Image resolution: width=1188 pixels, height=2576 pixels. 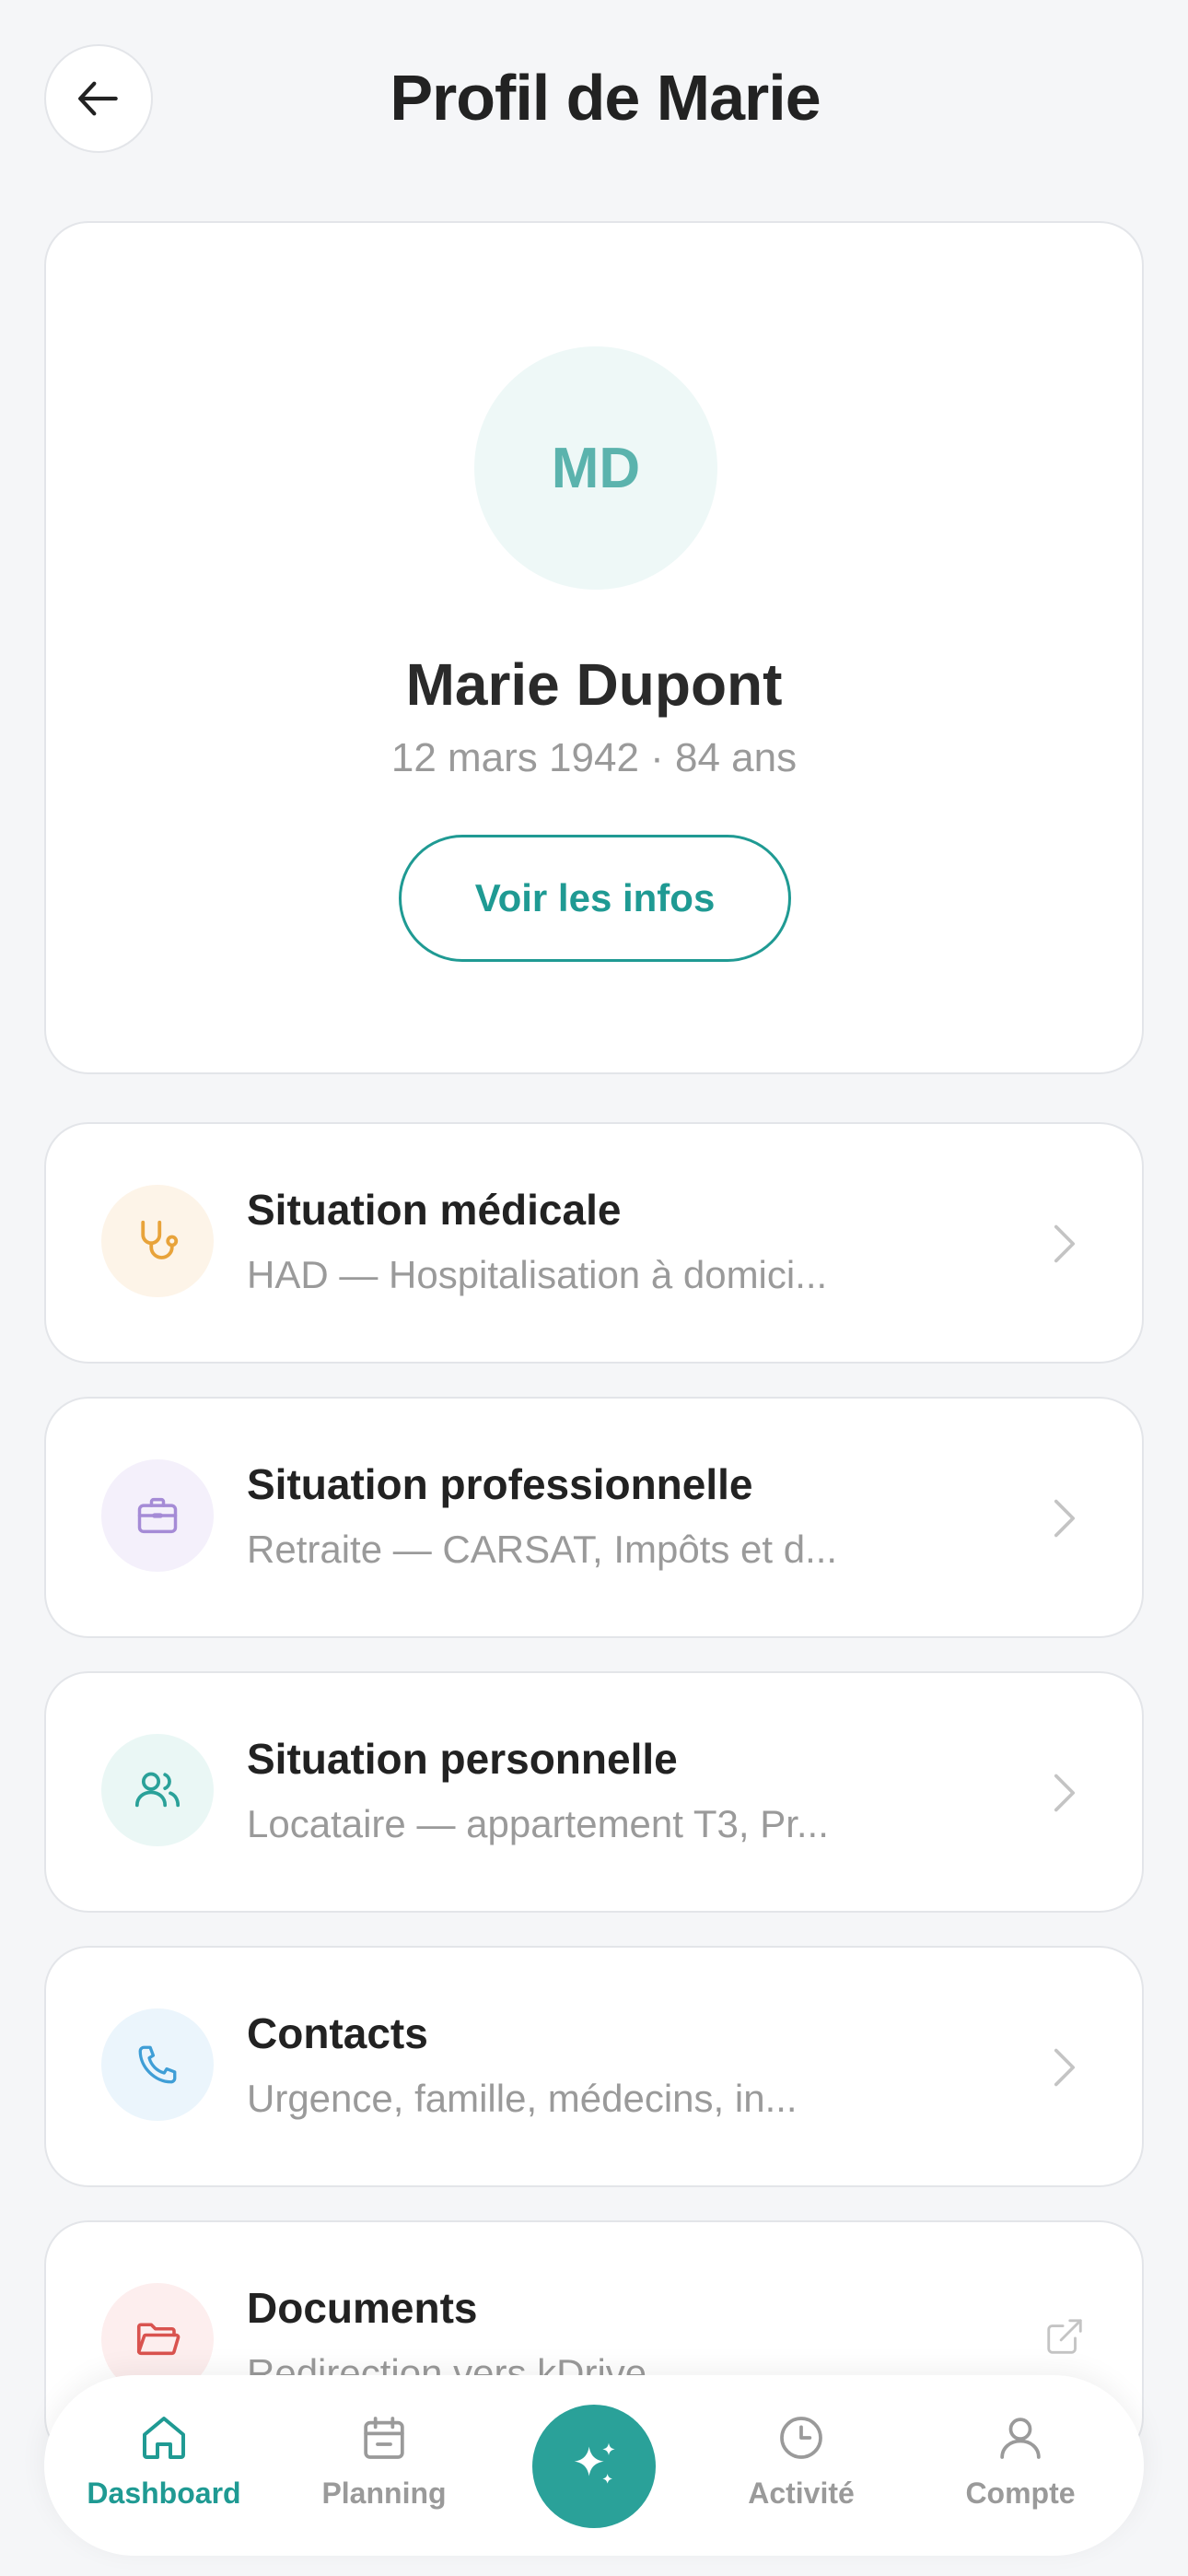 I want to click on phone-icon, so click(x=157, y=2064).